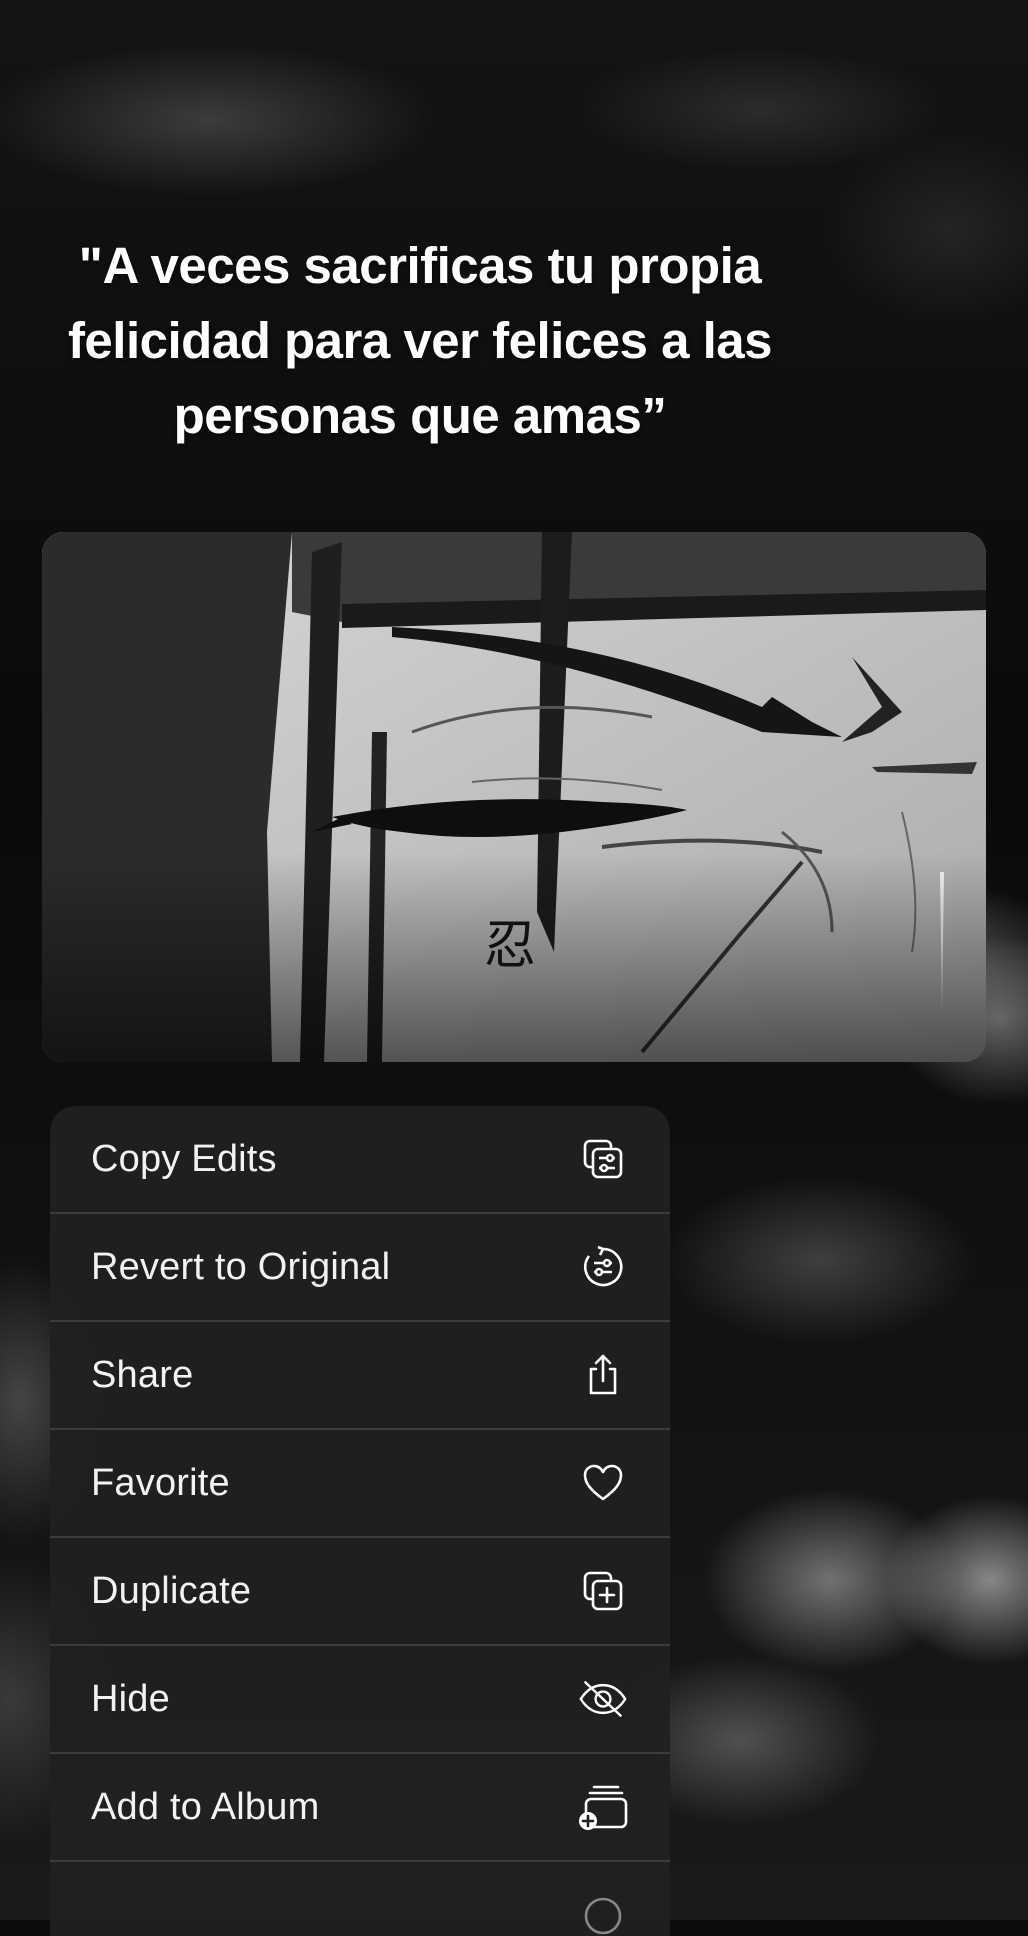 The width and height of the screenshot is (1028, 1936). I want to click on menu-item-duplicate: Duplicate, so click(360, 1592).